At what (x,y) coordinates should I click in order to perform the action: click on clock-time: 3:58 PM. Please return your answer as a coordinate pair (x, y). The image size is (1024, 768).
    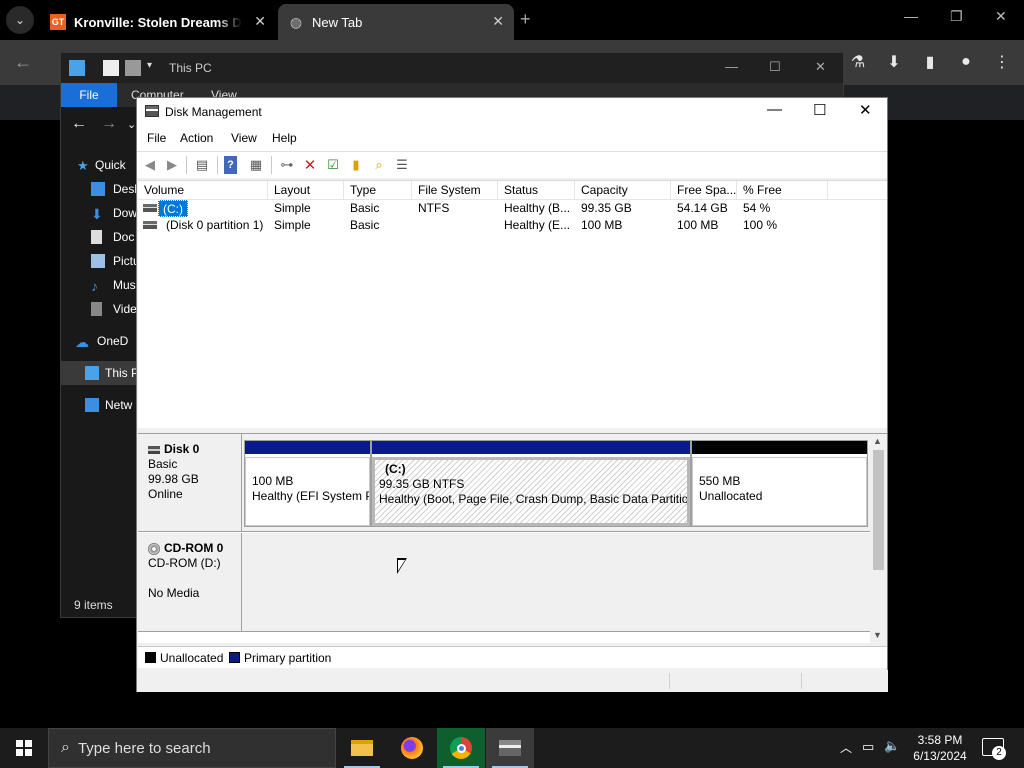
    Looking at the image, I should click on (940, 740).